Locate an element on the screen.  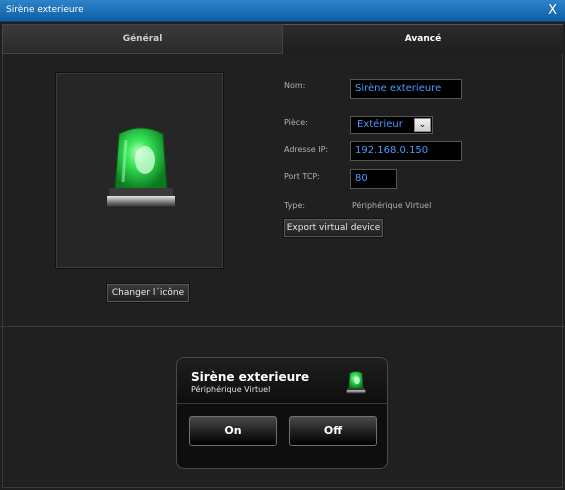
type-value: Périphérique Virtuel is located at coordinates (392, 205).